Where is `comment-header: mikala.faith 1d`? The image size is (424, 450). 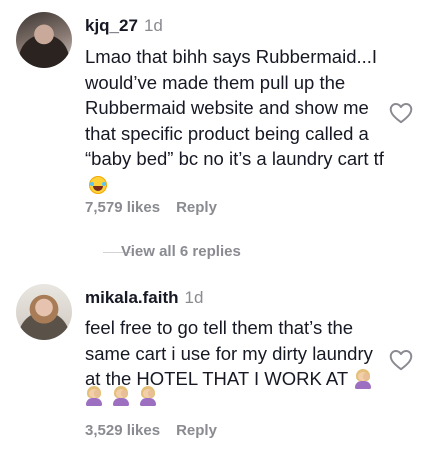
comment-header: mikala.faith 1d is located at coordinates (144, 298).